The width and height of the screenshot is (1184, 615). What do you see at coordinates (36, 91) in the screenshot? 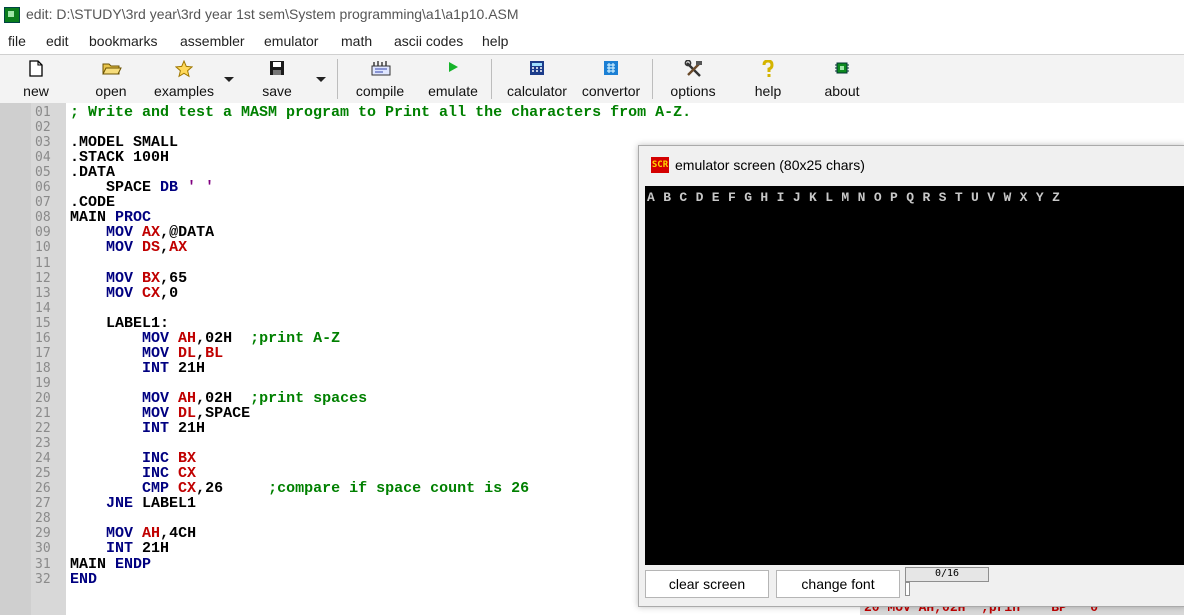
I see `new-label: new` at bounding box center [36, 91].